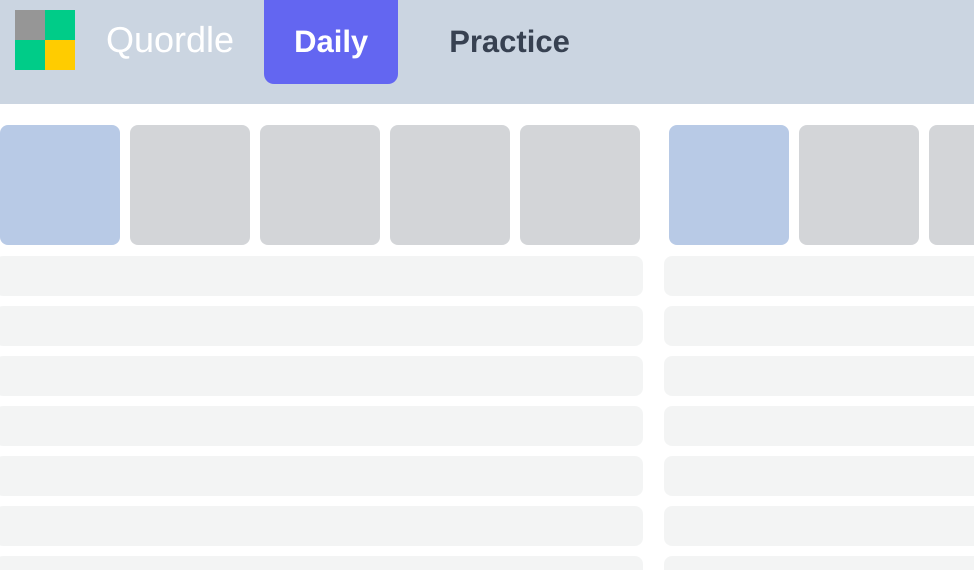 This screenshot has height=570, width=974. Describe the element at coordinates (331, 42) in the screenshot. I see `nav-tab: Daily` at that location.